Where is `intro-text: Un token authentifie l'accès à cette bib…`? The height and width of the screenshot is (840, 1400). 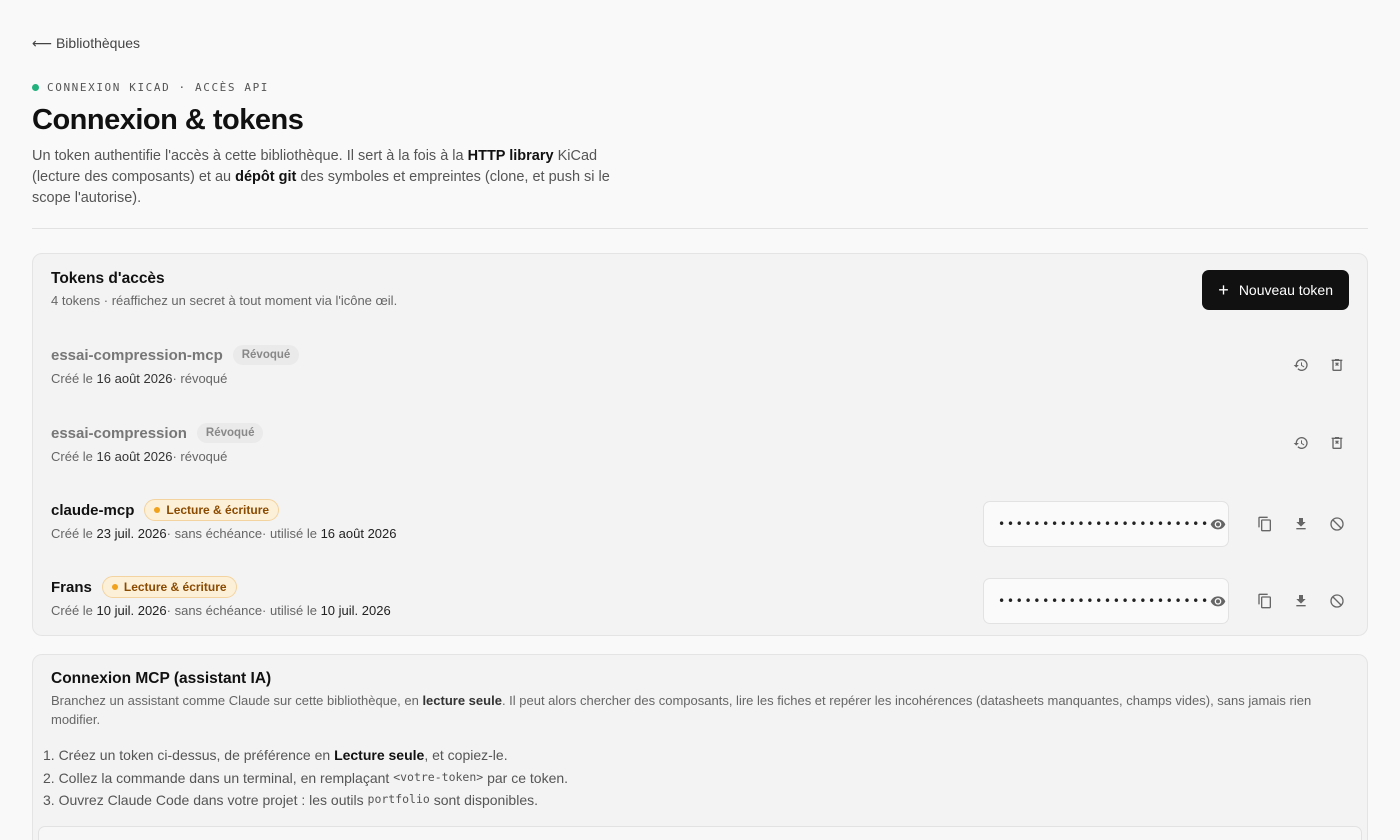 intro-text: Un token authentifie l'accès à cette bib… is located at coordinates (337, 177).